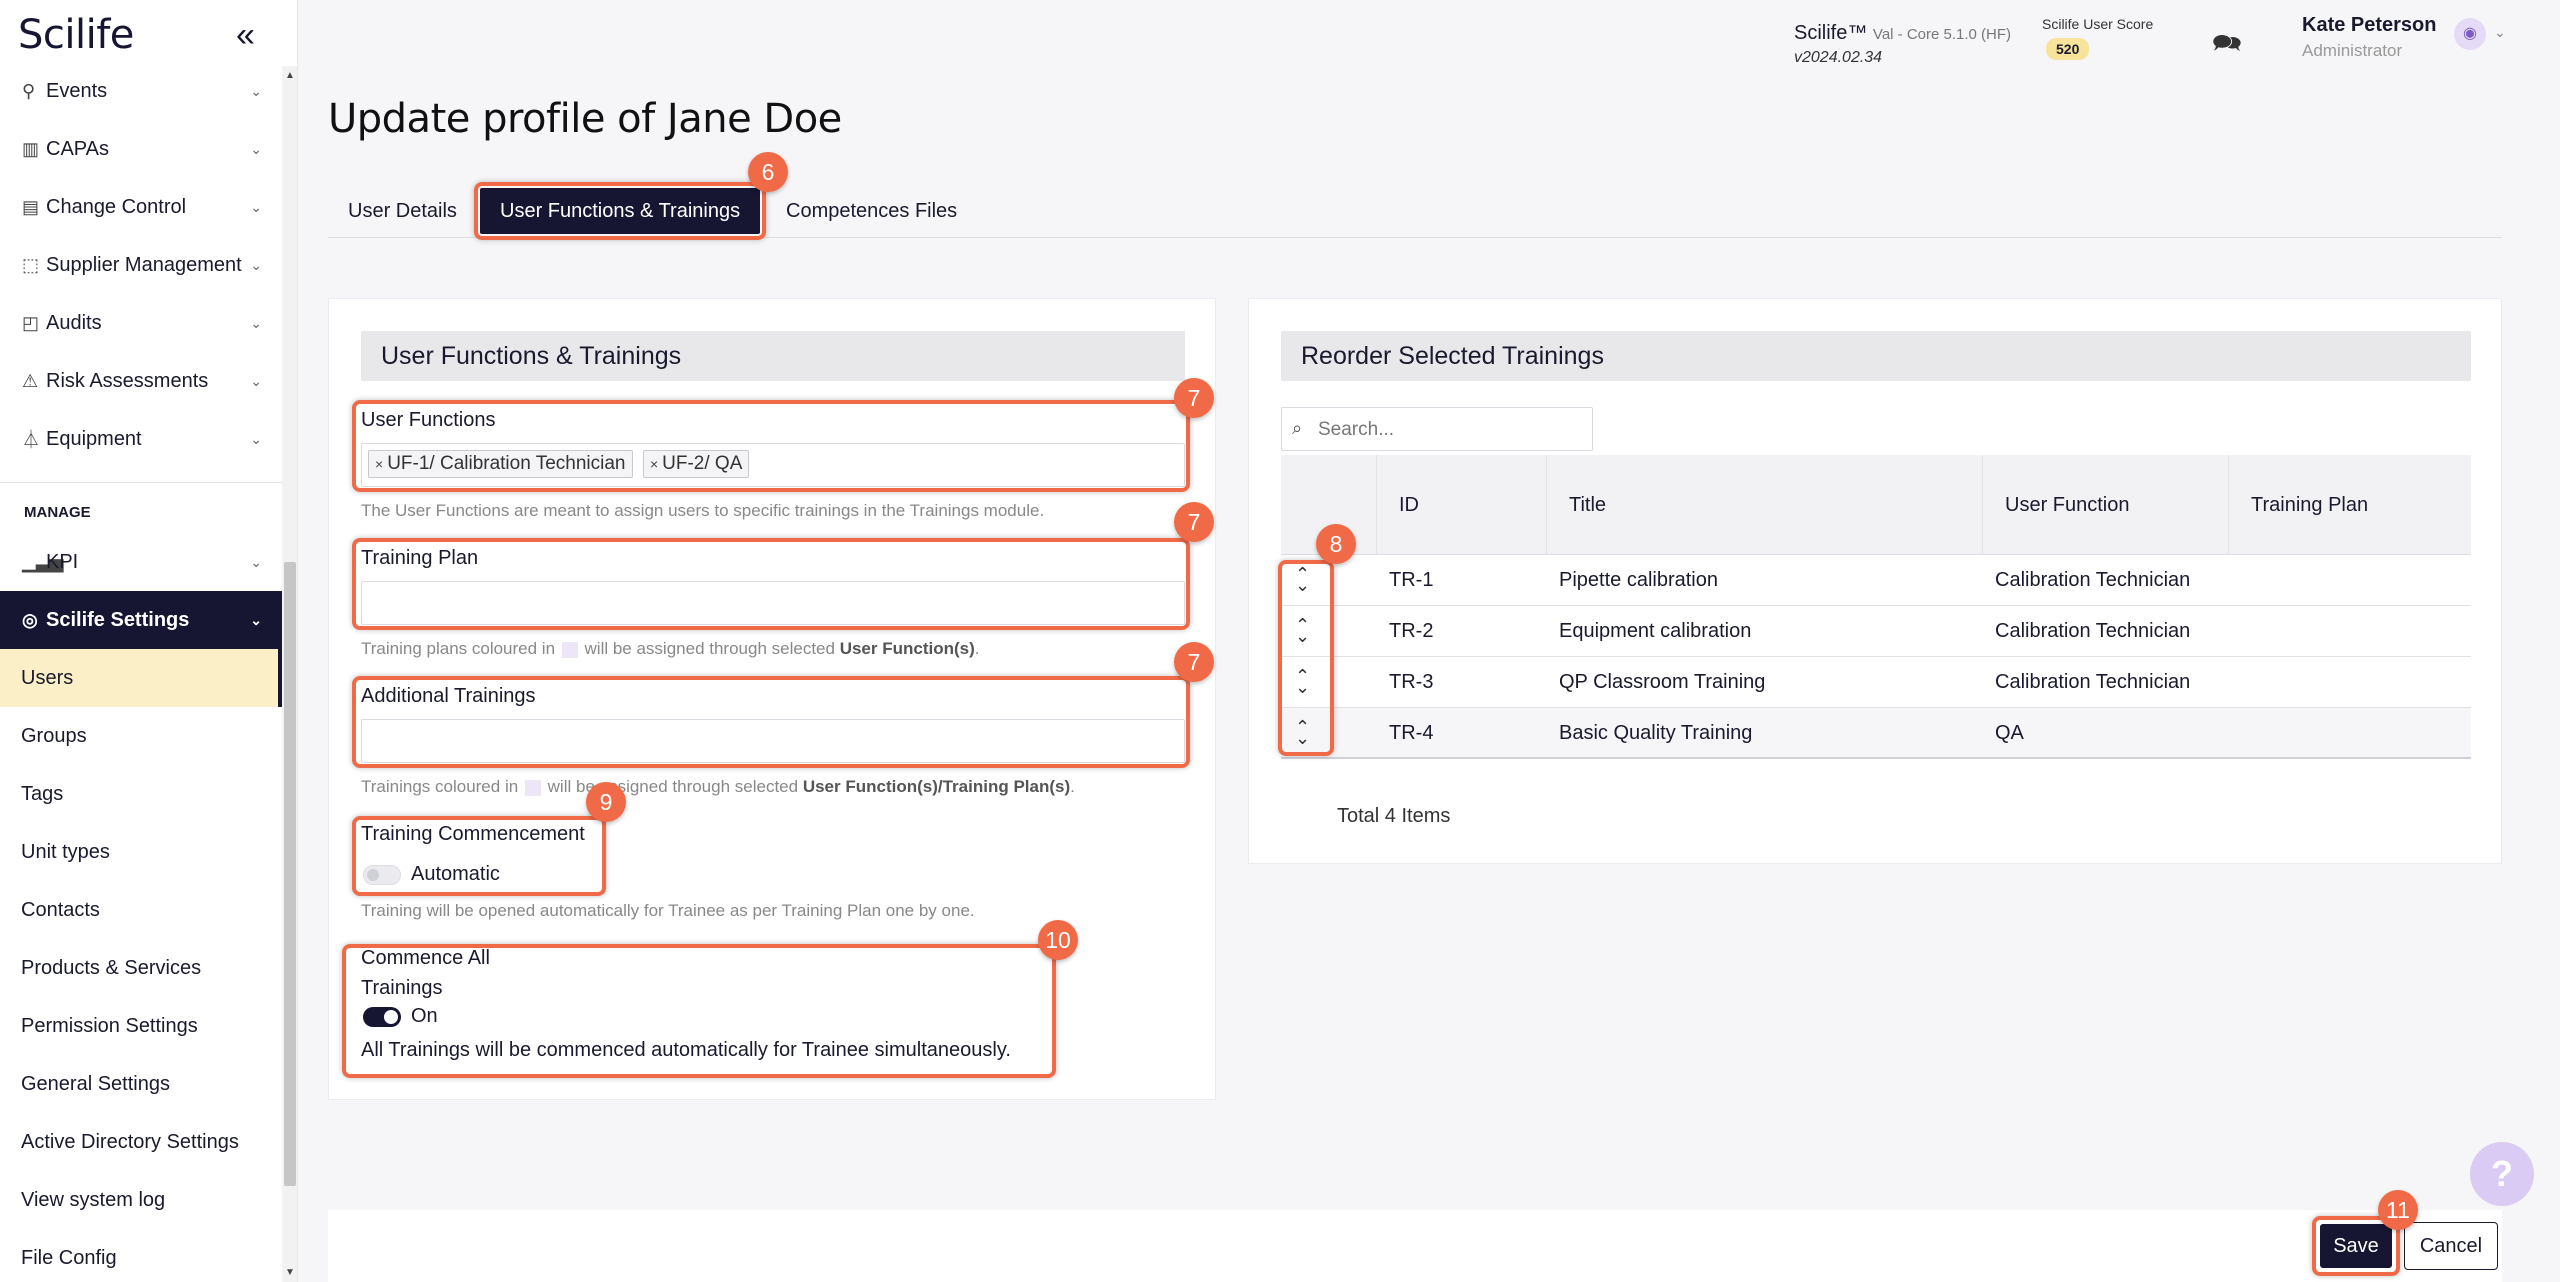 This screenshot has width=2560, height=1282. I want to click on row-user-function: Calibration Technician, so click(2093, 682).